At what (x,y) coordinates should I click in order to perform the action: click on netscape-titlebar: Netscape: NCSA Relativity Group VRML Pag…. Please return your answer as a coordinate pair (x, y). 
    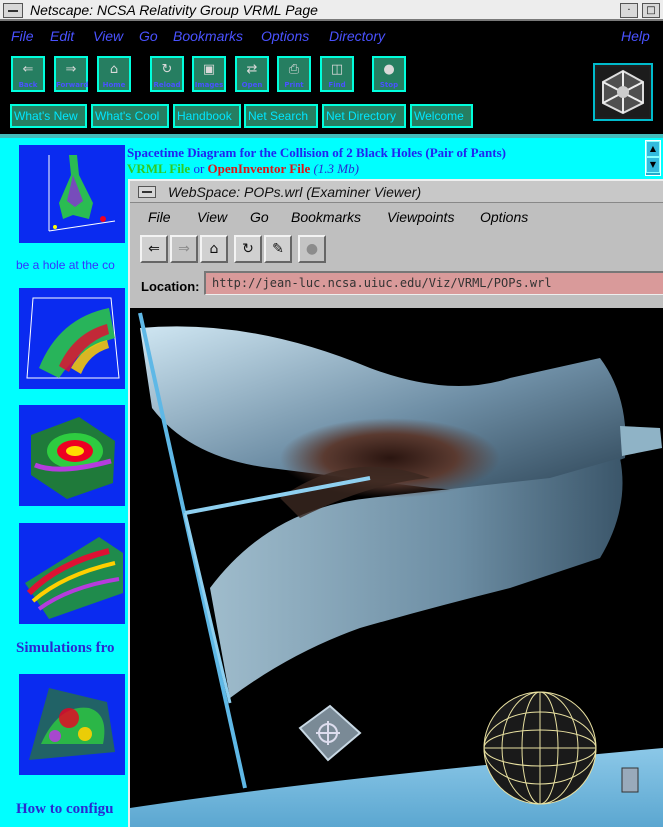
    Looking at the image, I should click on (331, 10).